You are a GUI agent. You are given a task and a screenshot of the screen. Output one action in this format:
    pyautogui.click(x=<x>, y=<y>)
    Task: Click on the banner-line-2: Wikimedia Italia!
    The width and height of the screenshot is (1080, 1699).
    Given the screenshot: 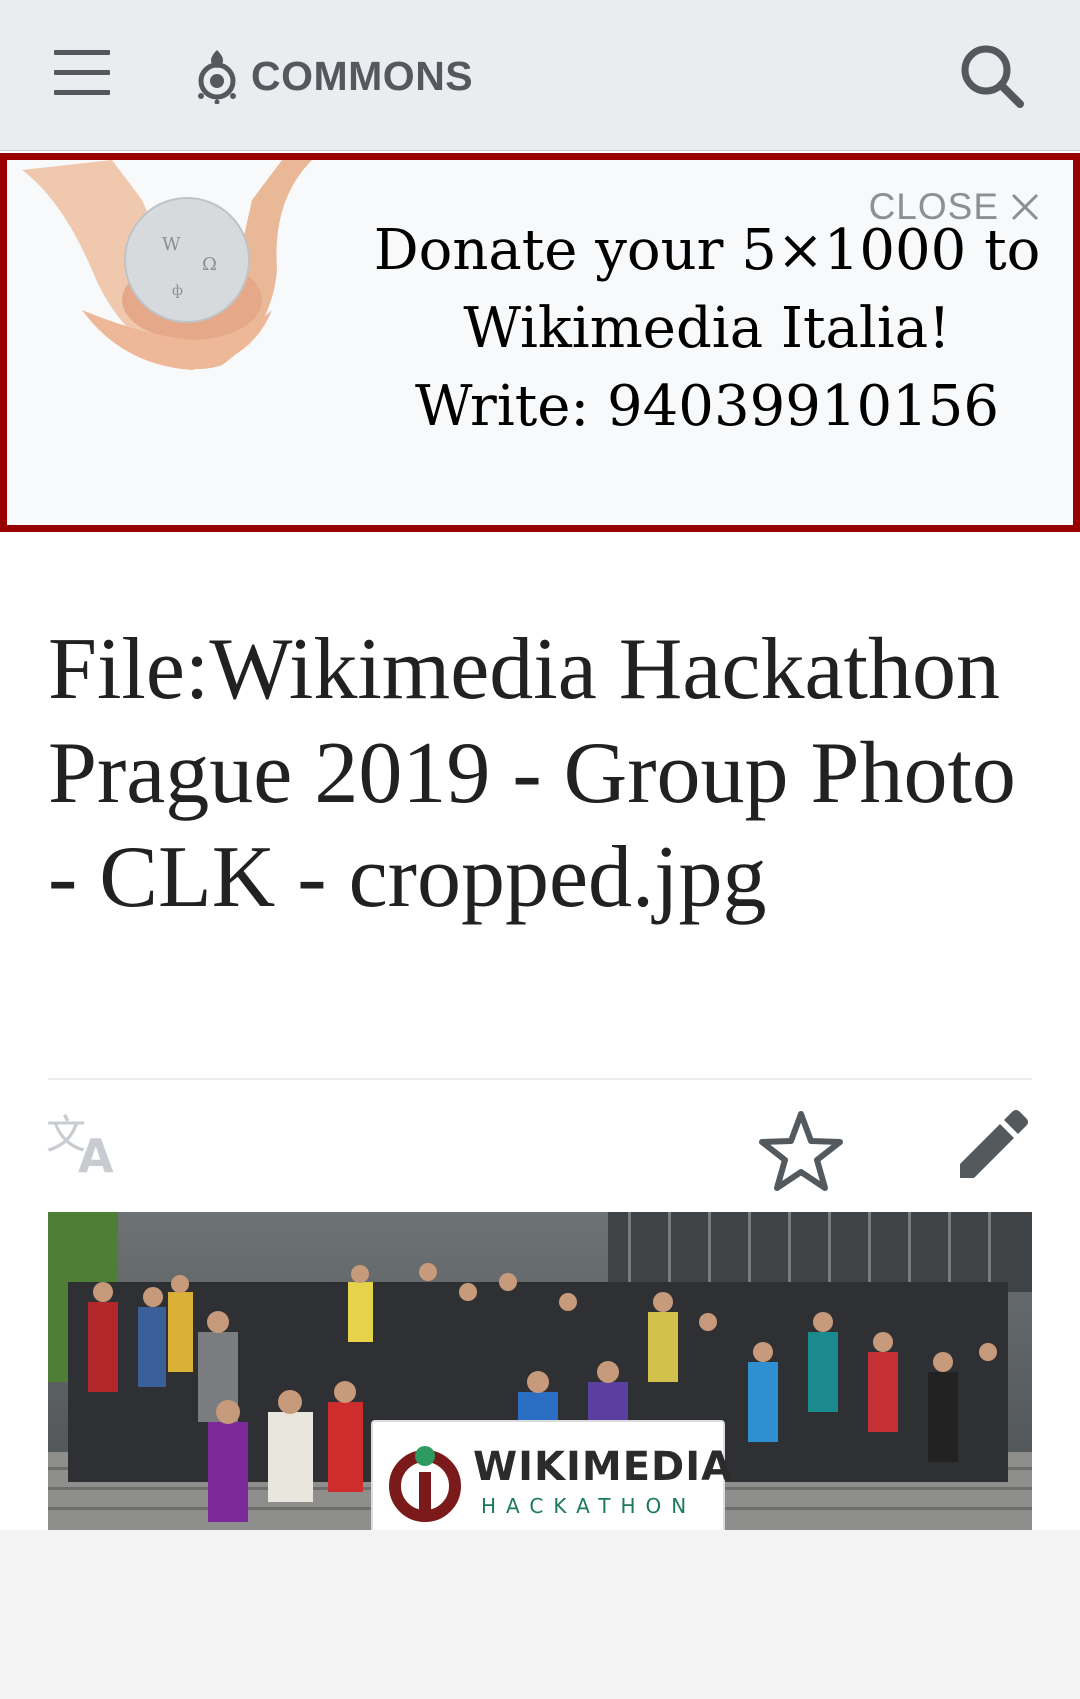 What is the action you would take?
    pyautogui.click(x=707, y=328)
    